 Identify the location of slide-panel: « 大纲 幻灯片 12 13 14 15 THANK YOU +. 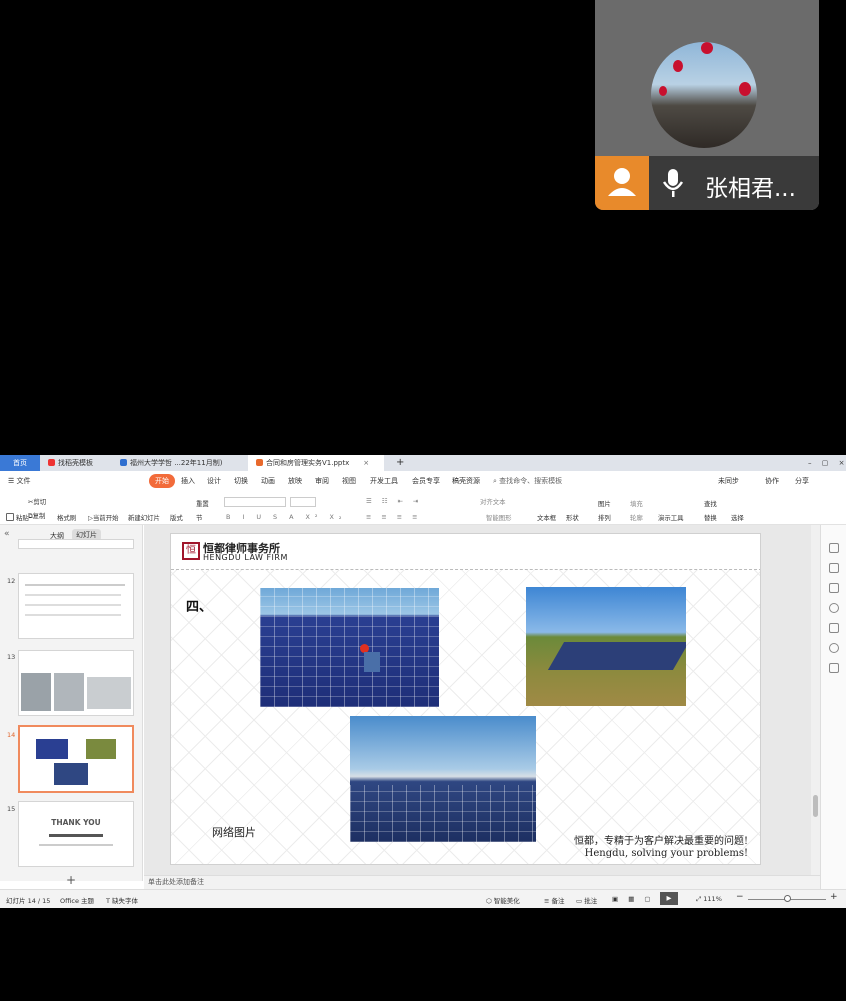
(71, 706).